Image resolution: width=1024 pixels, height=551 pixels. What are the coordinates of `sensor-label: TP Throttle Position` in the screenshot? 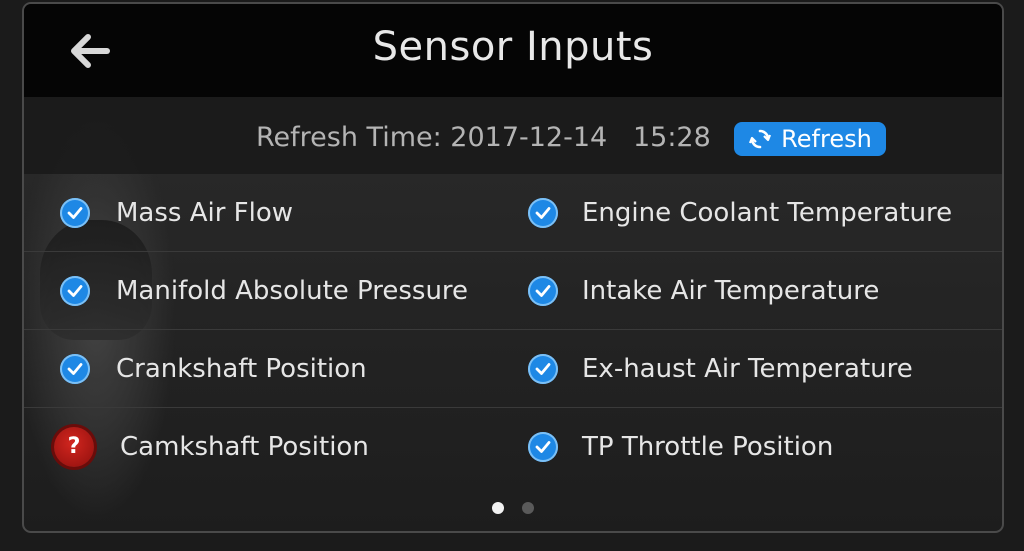 It's located at (708, 446).